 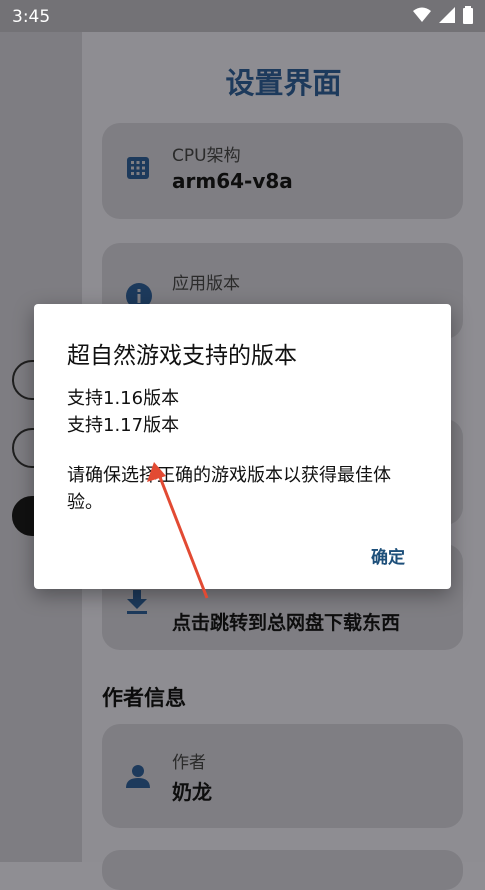 What do you see at coordinates (178, 530) in the screenshot?
I see `annotation-arrow` at bounding box center [178, 530].